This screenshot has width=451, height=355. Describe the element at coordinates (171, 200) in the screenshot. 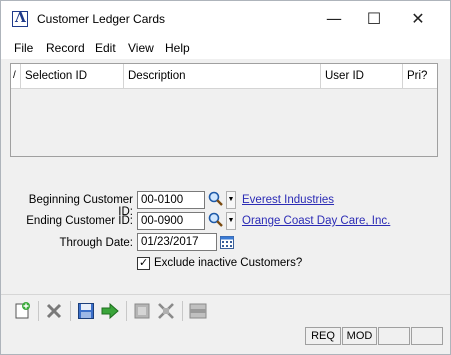

I see `beginning-customer-input: 00-0100` at that location.